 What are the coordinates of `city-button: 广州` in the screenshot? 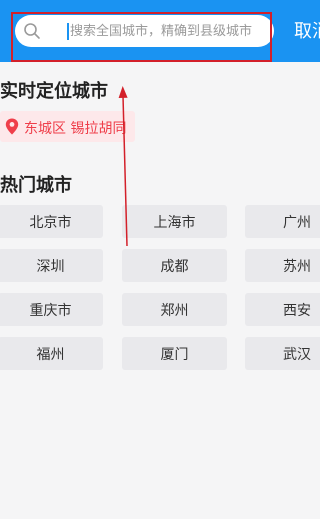 It's located at (282, 221).